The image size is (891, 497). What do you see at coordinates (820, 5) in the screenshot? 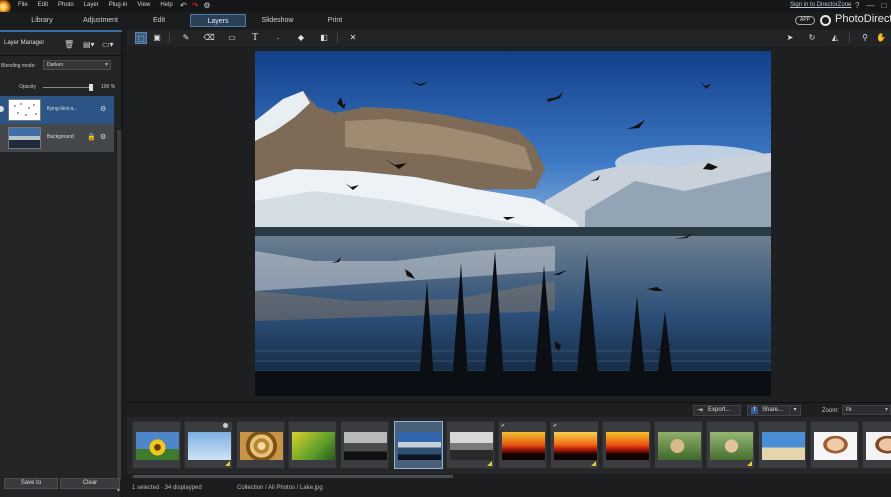
I see `sign-in-link: Sign in to DirectorZone` at bounding box center [820, 5].